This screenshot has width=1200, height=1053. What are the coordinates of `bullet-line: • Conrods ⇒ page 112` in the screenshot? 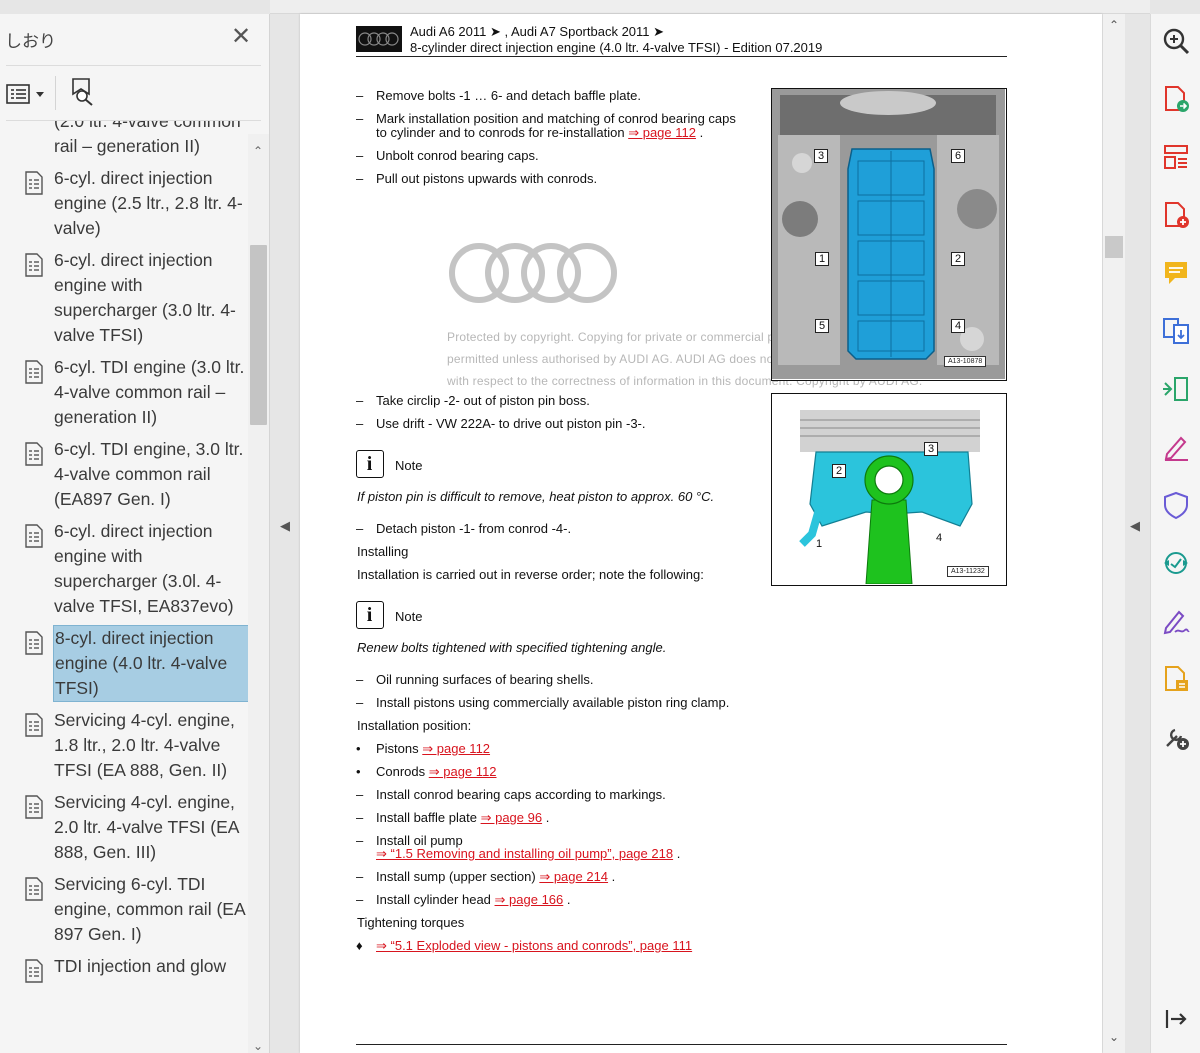 It's located at (426, 771).